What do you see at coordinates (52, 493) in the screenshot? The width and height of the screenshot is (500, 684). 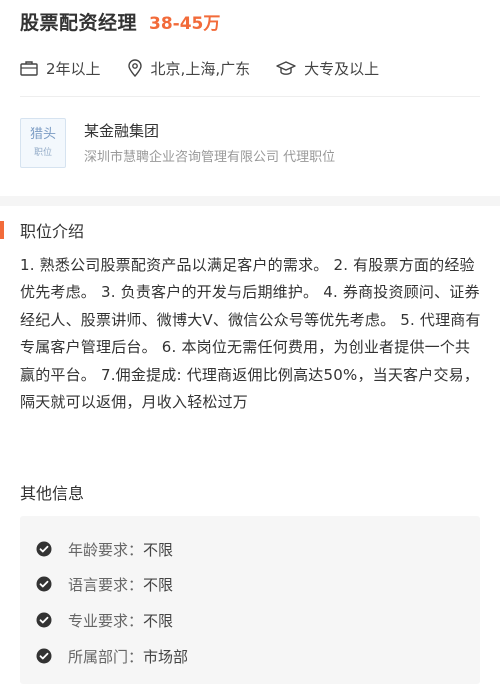 I see `other-info-title: 其他信息` at bounding box center [52, 493].